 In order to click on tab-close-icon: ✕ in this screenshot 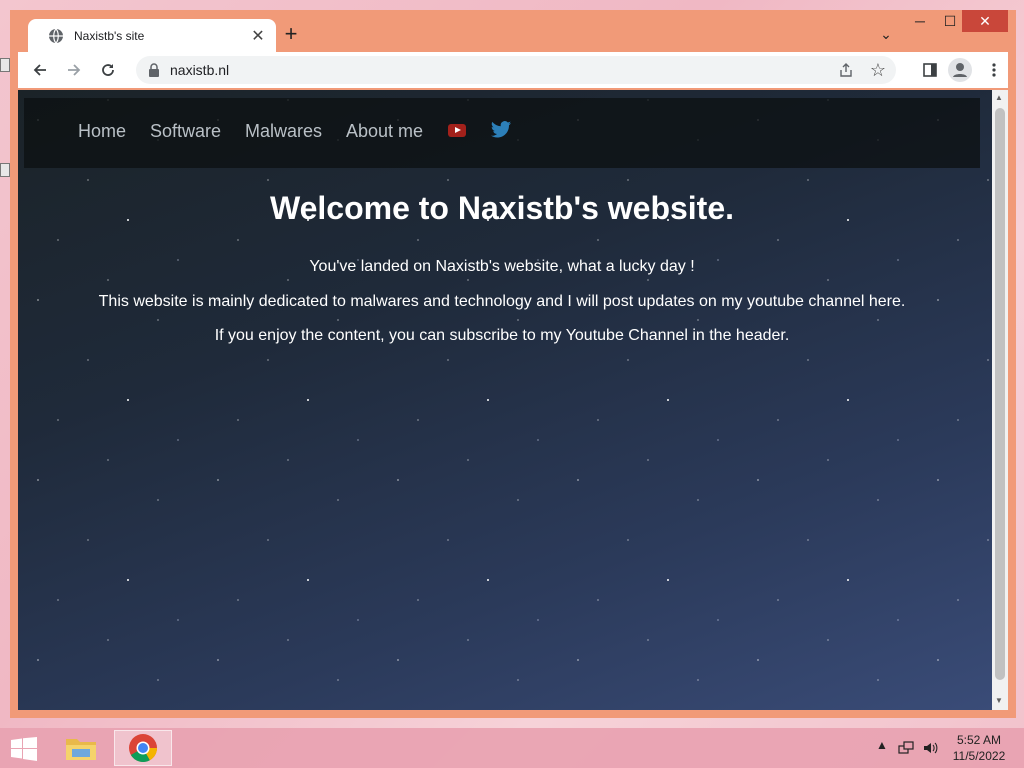, I will do `click(258, 36)`.